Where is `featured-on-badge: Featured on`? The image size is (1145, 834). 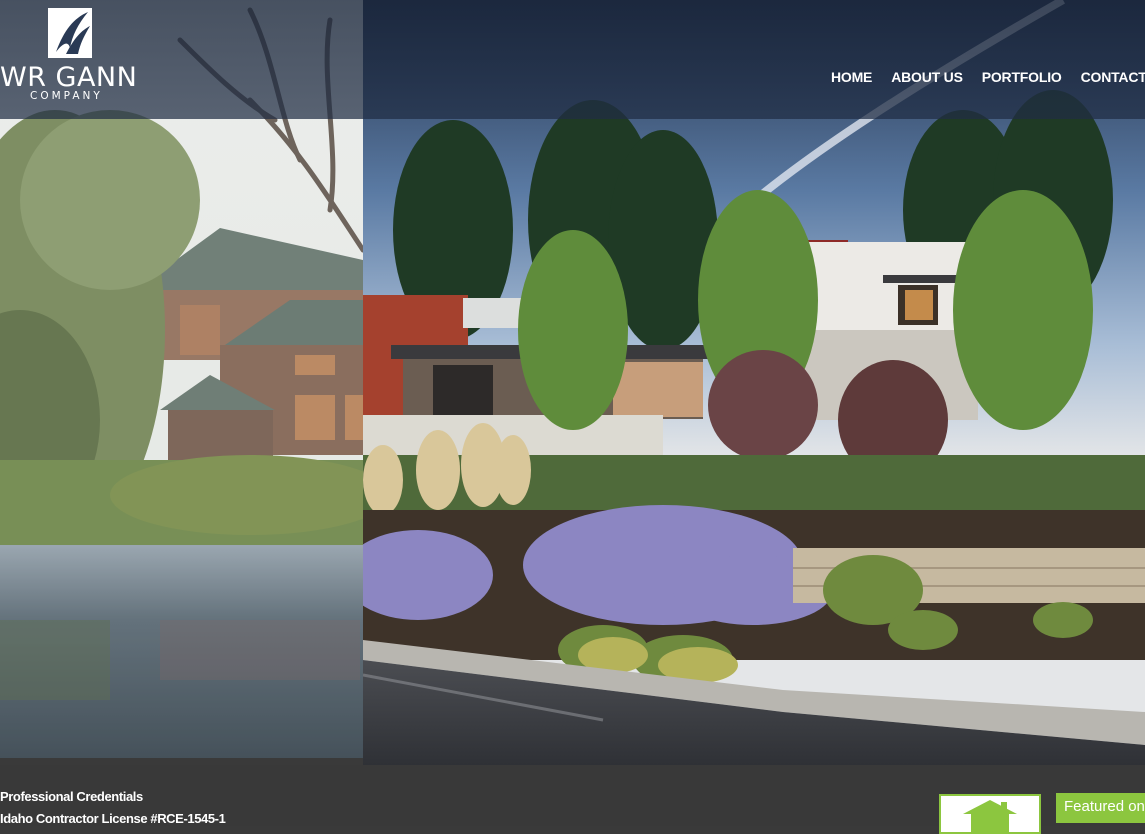 featured-on-badge: Featured on is located at coordinates (1100, 808).